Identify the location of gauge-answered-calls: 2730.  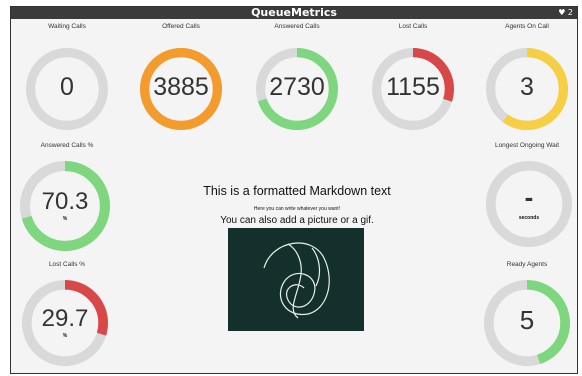
(297, 89).